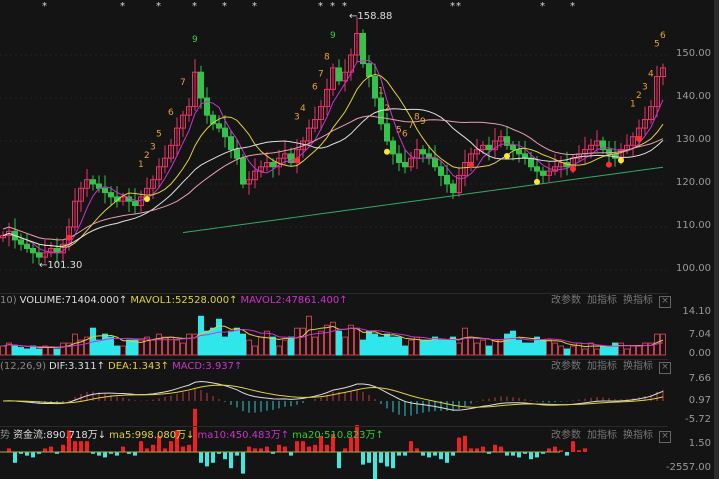 The height and width of the screenshot is (479, 719). I want to click on volume-tools: 改参数 加指标 换指标 ×, so click(608, 301).